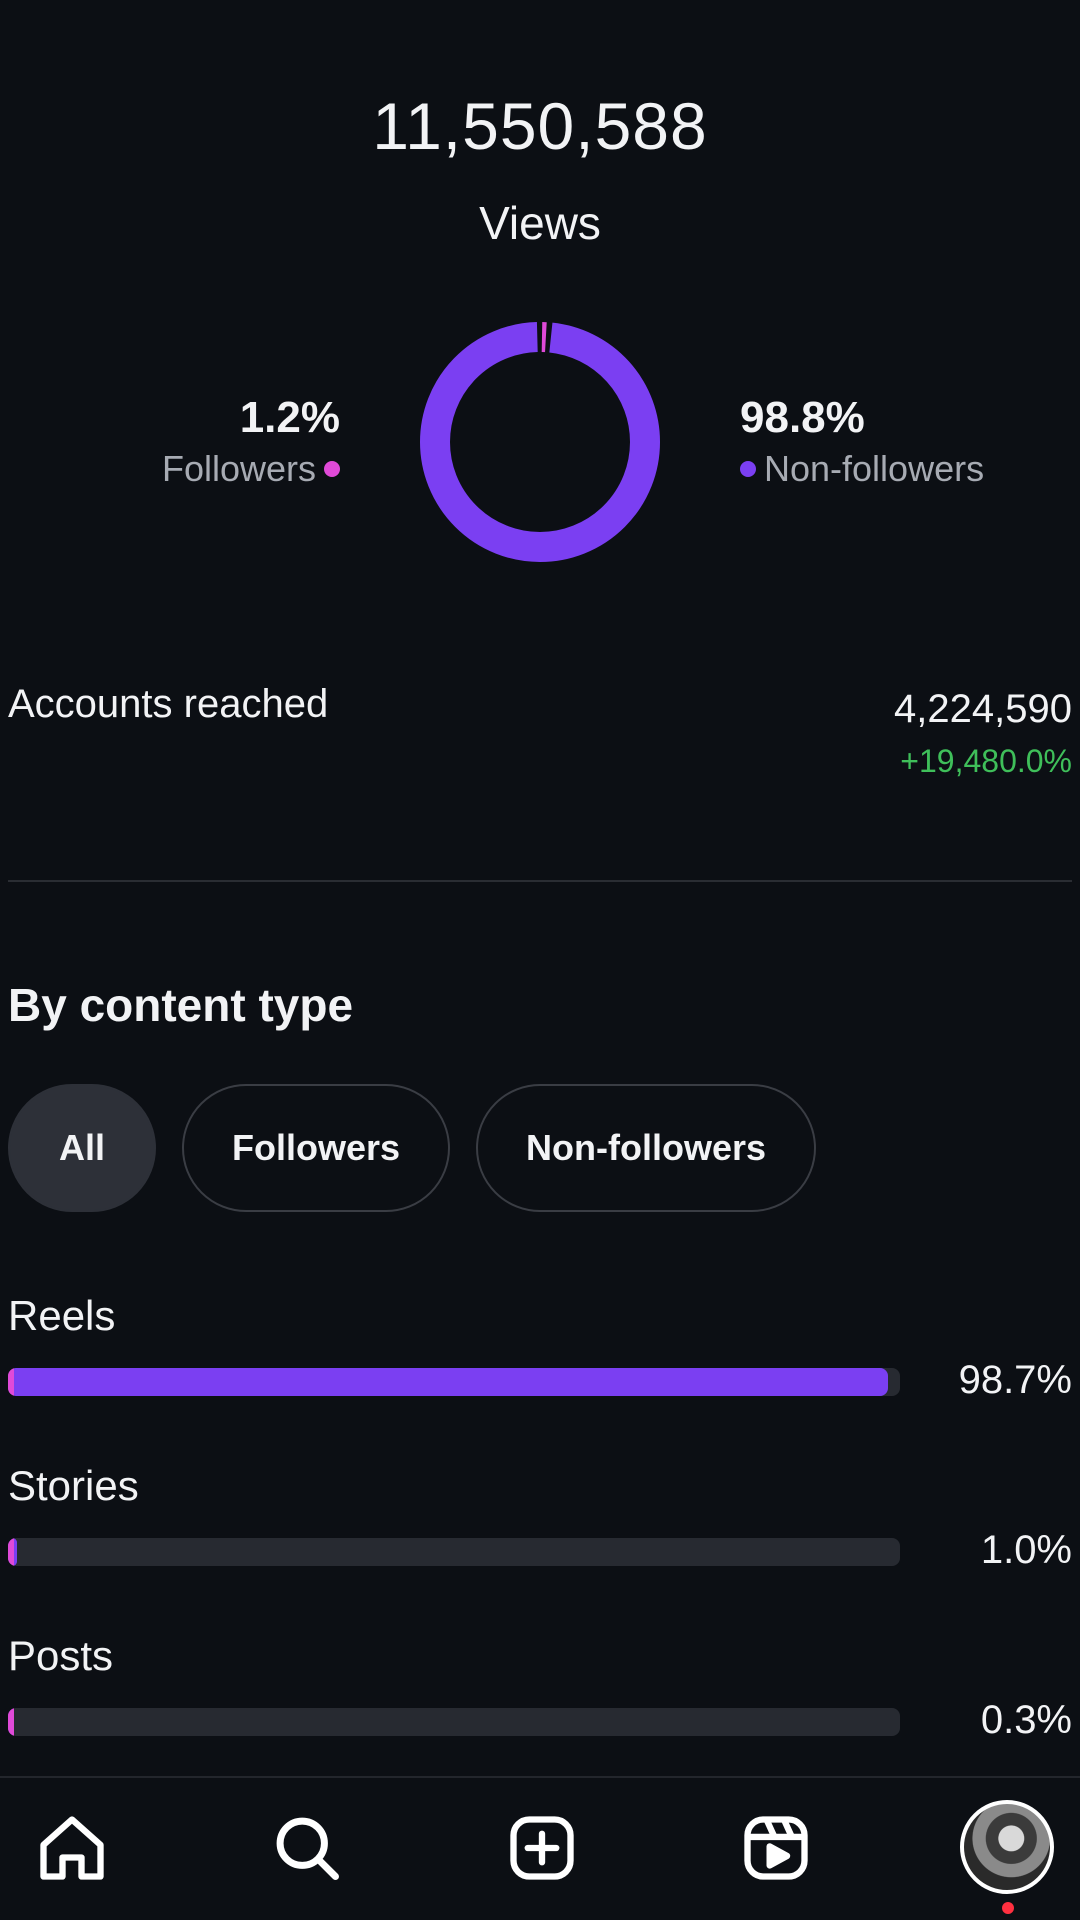 The image size is (1080, 1920). What do you see at coordinates (540, 1691) in the screenshot?
I see `content-type-row-posts: Posts 0.3%` at bounding box center [540, 1691].